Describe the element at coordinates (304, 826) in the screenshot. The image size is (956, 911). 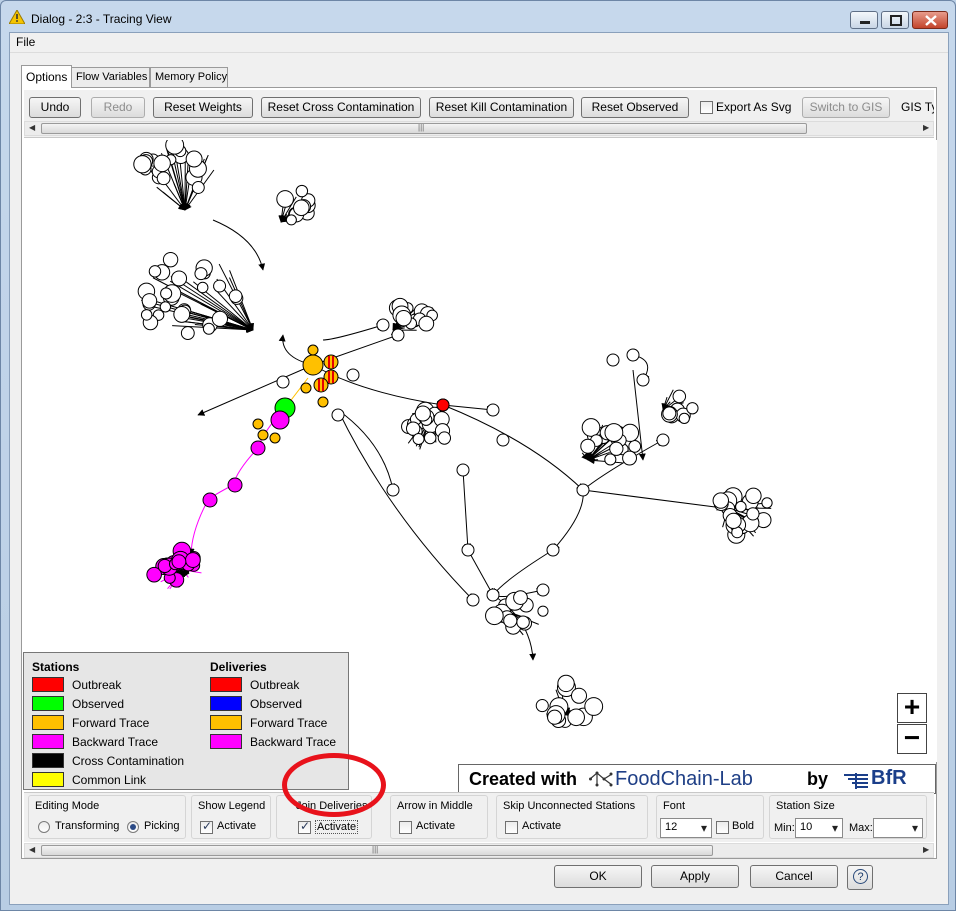
I see `join-deliveries-checkbox` at that location.